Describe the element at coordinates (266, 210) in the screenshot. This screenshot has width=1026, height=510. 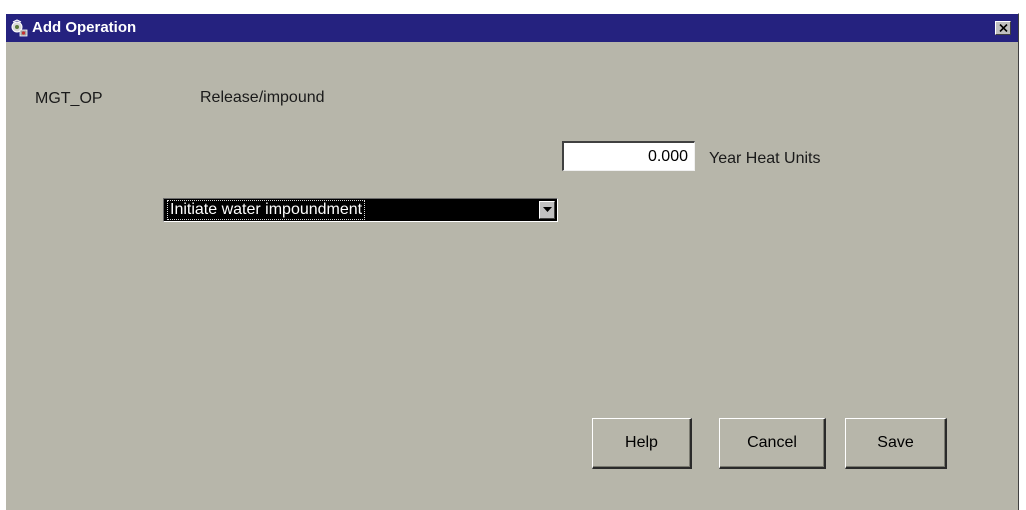
I see `impound-action-selected: Initiate water impoundment` at that location.